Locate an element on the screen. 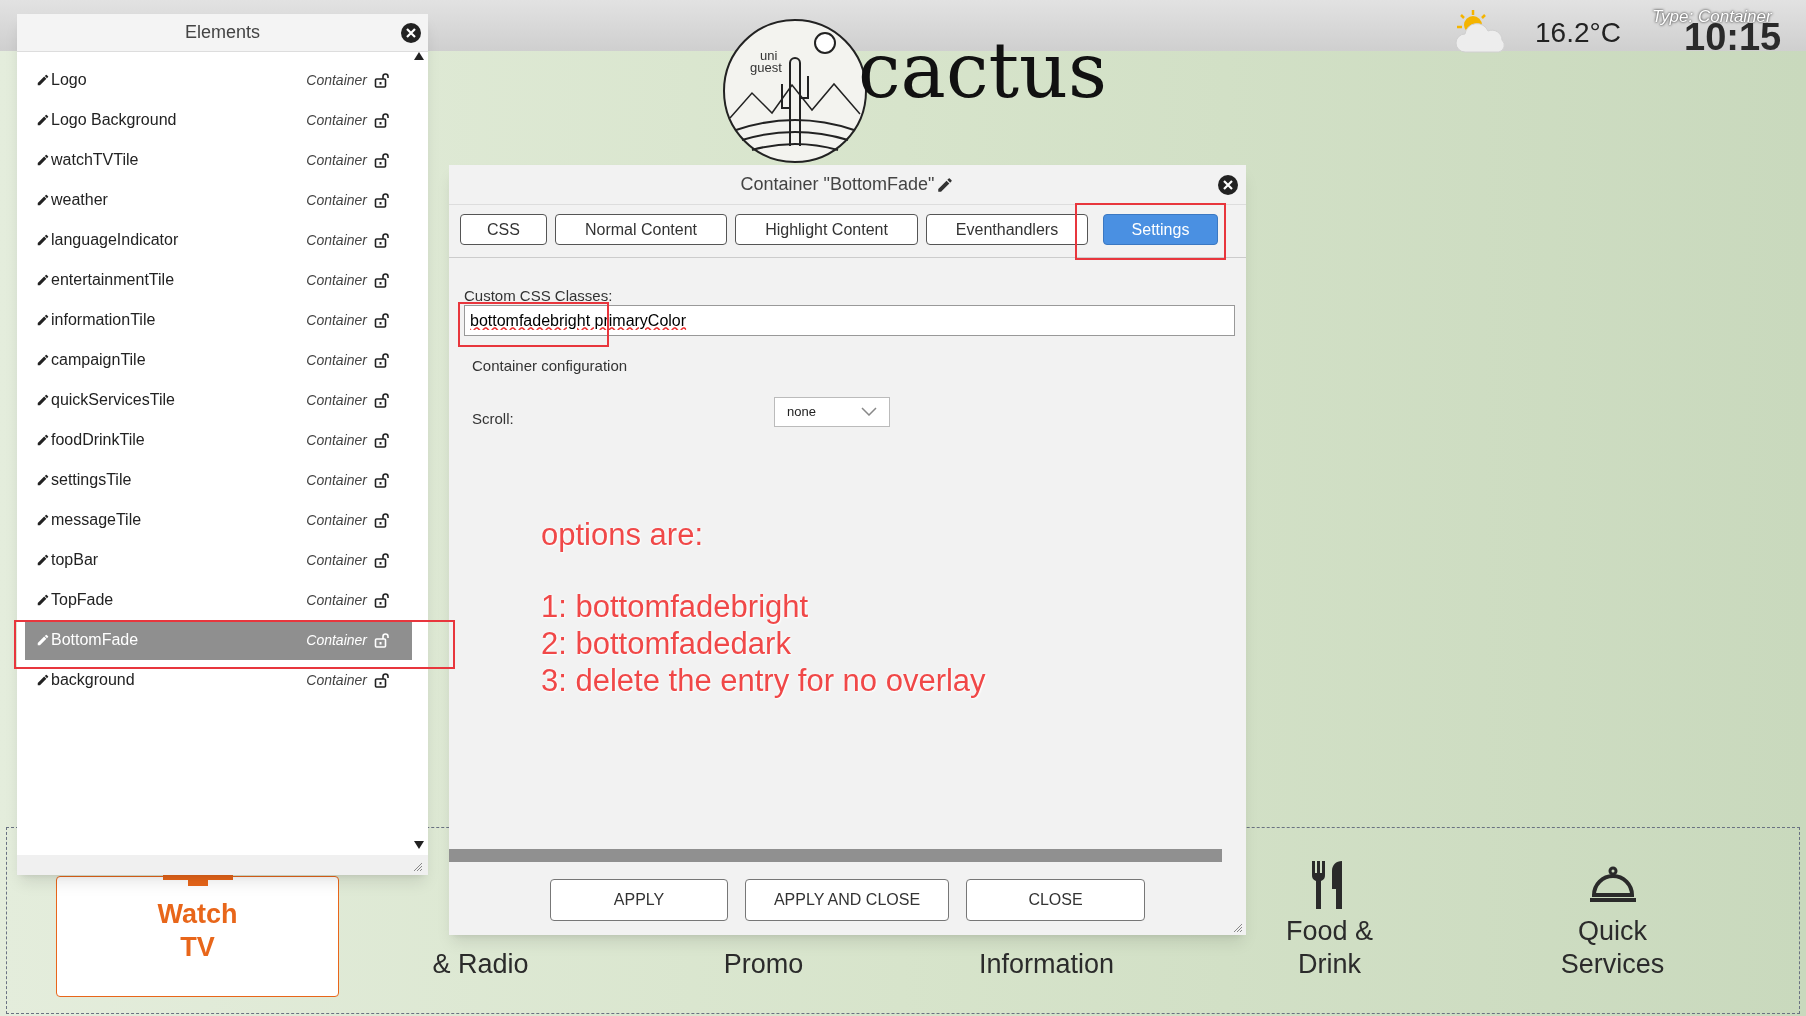 The image size is (1806, 1016). tab: Eventhandlers is located at coordinates (1007, 229).